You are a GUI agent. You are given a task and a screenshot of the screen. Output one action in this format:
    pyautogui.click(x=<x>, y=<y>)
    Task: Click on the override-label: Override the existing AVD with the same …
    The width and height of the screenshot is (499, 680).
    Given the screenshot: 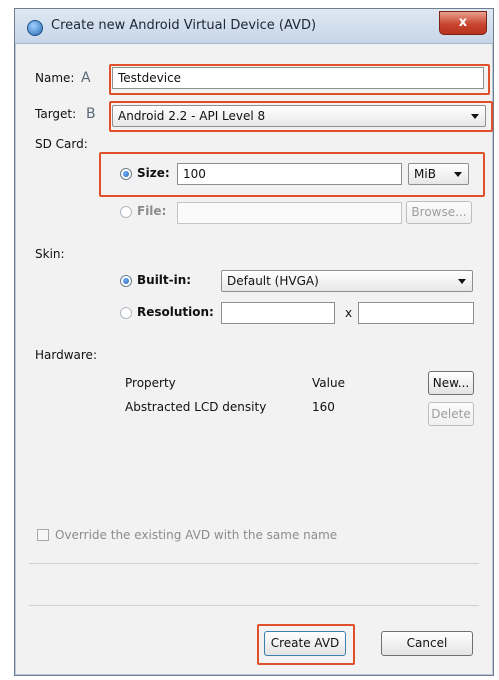 What is the action you would take?
    pyautogui.click(x=196, y=535)
    